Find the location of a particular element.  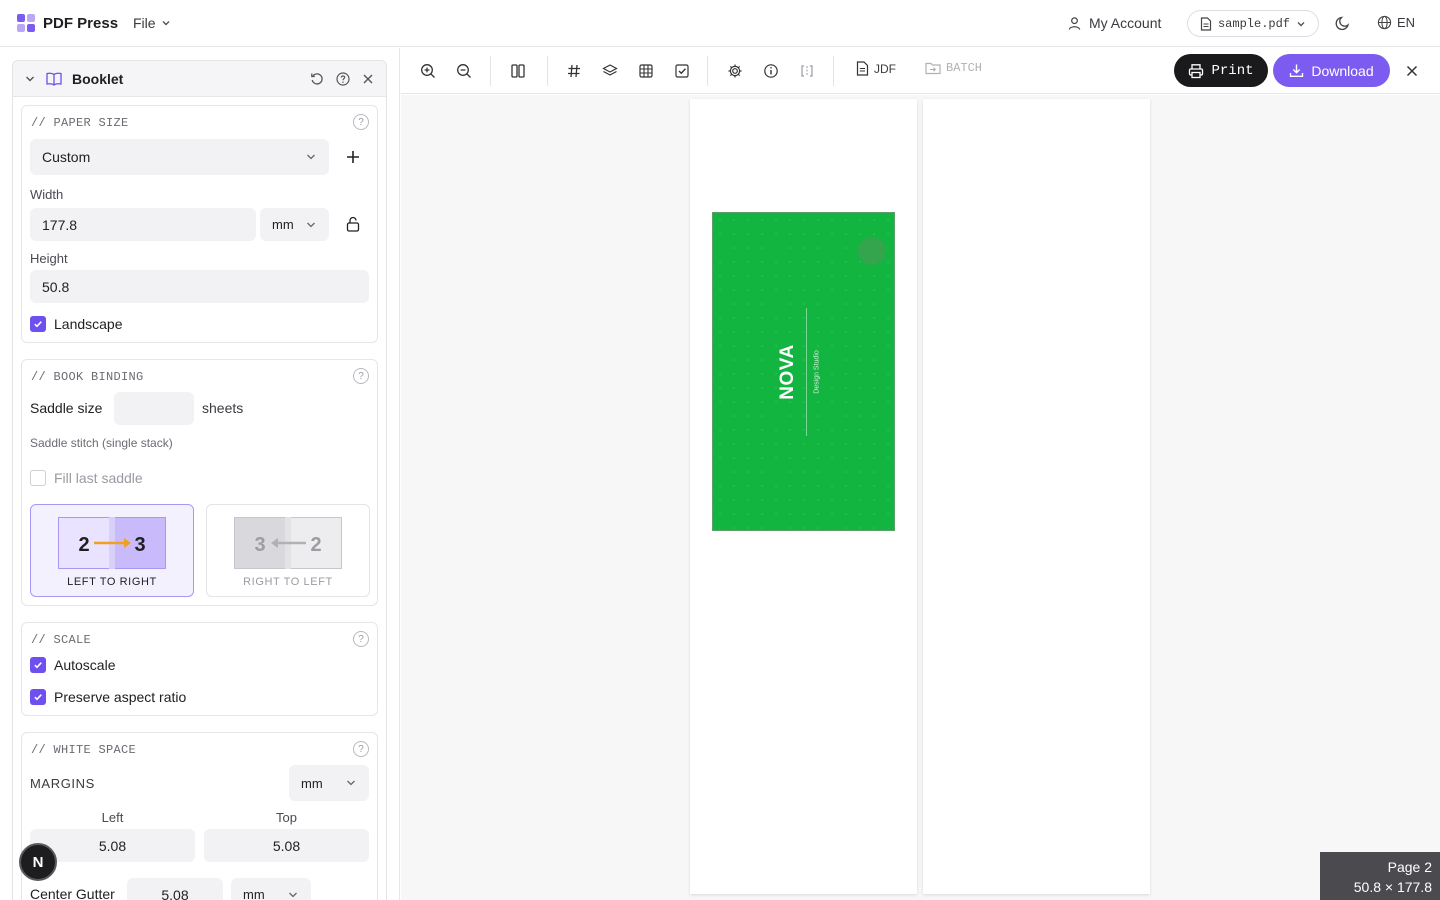

globe-icon is located at coordinates (1384, 22).